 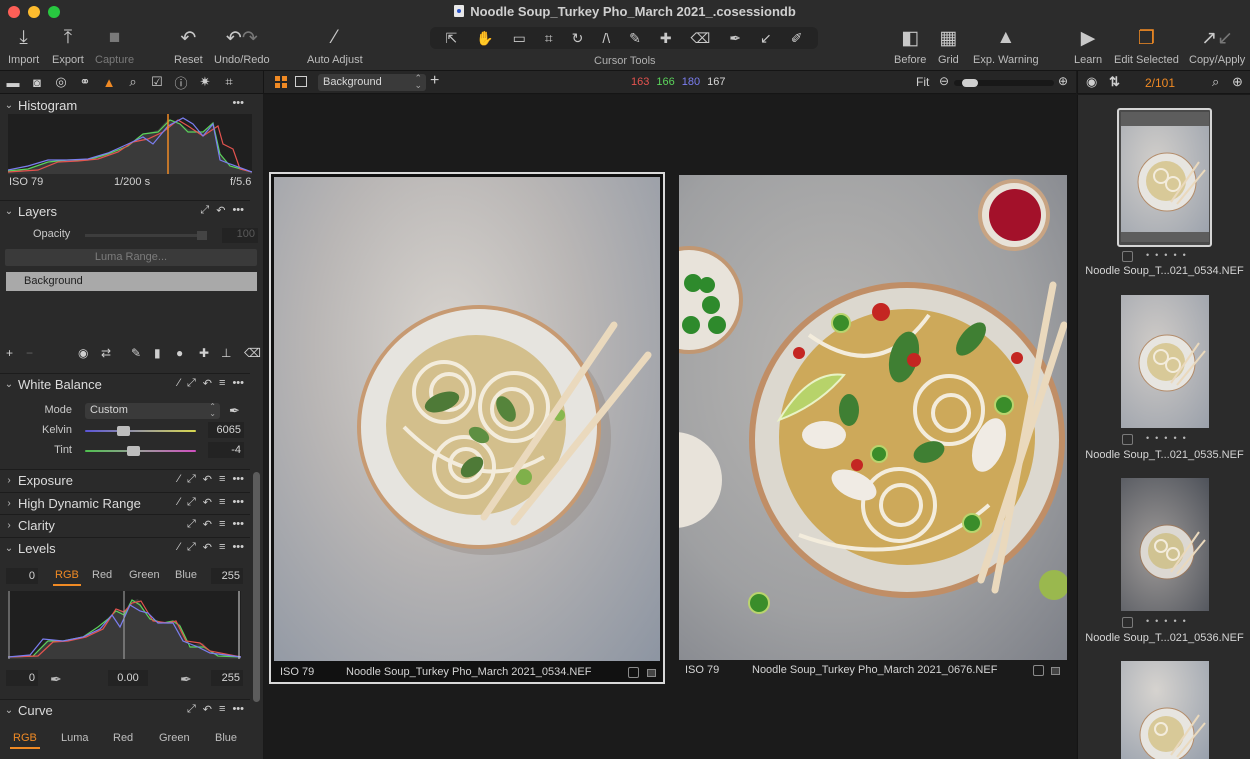 I want to click on grid-button: ▦ Grid, so click(x=948, y=46).